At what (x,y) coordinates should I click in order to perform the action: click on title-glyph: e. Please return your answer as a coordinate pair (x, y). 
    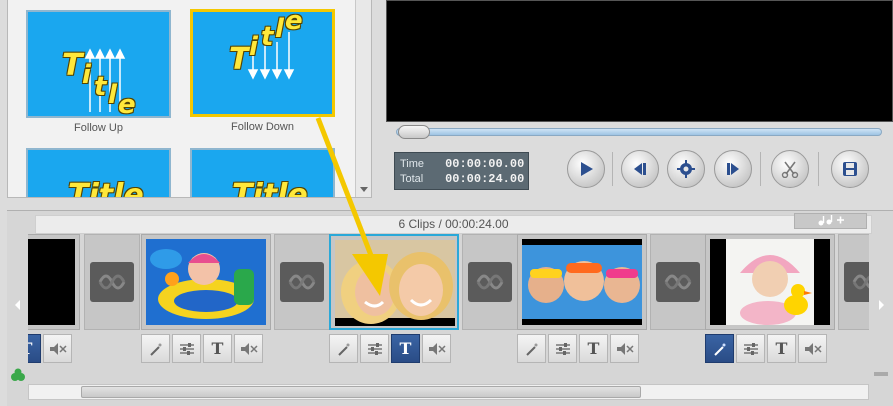
    Looking at the image, I should click on (294, 22).